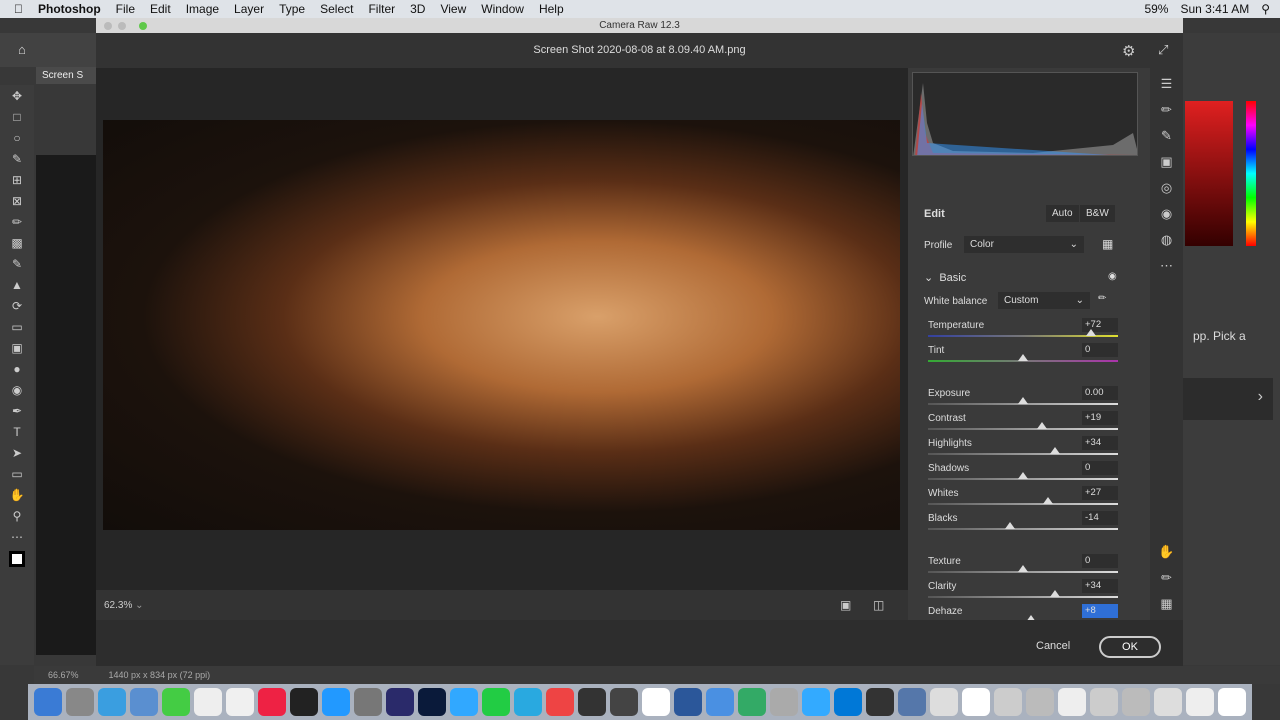 The image size is (1280, 720). What do you see at coordinates (108, 26) in the screenshot?
I see `close-window-button` at bounding box center [108, 26].